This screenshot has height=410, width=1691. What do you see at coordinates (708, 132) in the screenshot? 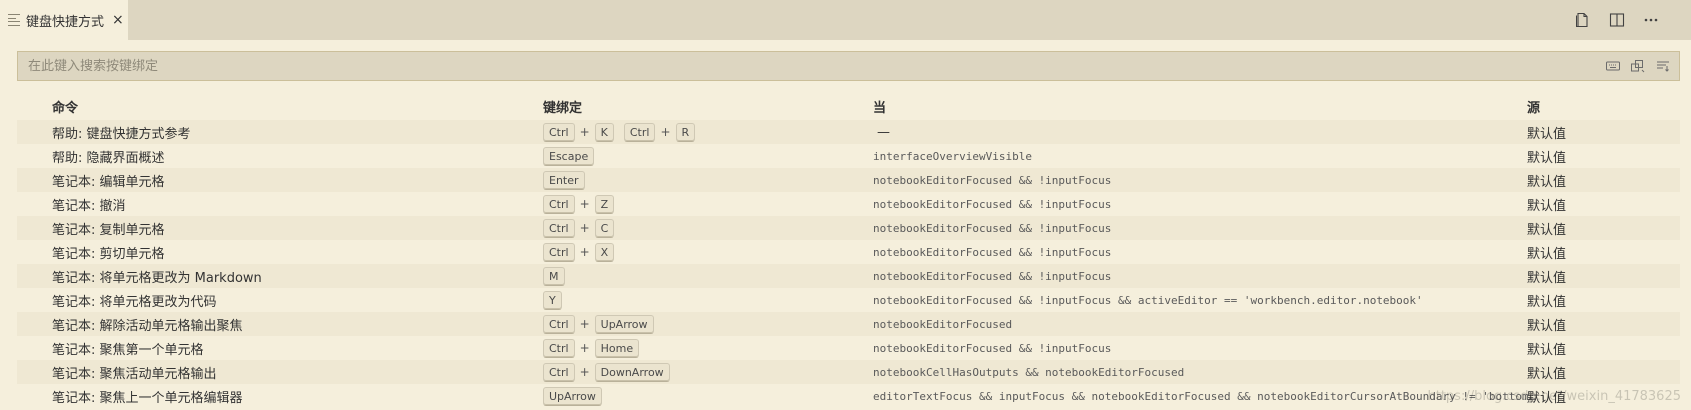
I see `keybinding-cell: Ctrl + K Ctrl + R` at bounding box center [708, 132].